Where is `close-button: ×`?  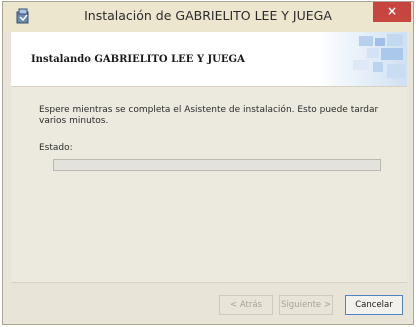 close-button: × is located at coordinates (392, 12).